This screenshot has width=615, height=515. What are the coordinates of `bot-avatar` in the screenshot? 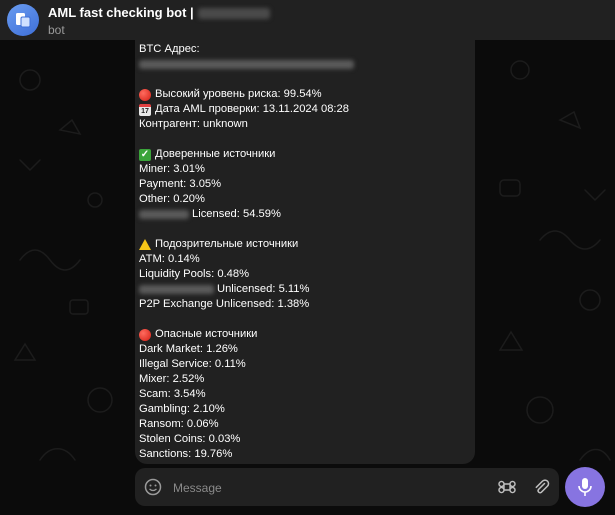 It's located at (23, 20).